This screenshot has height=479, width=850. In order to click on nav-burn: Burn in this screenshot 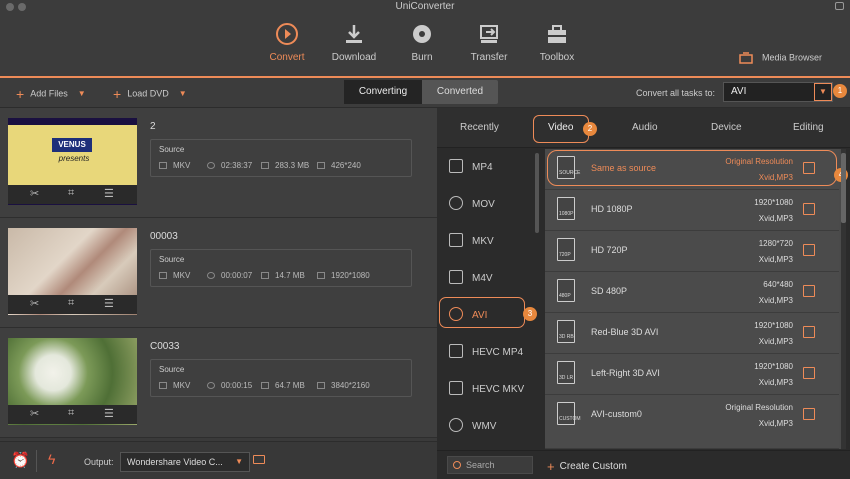, I will do `click(422, 42)`.